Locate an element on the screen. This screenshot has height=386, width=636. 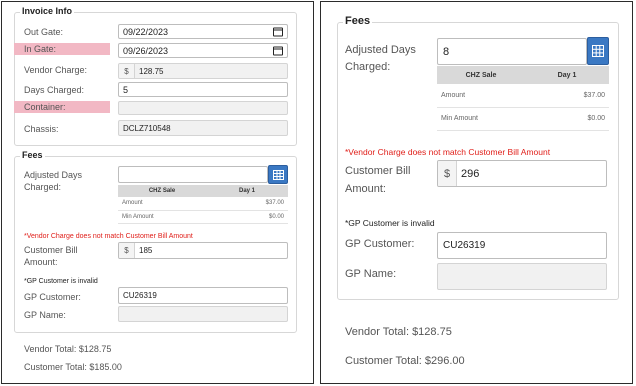
out-gate-date-input: 09/22/2023 is located at coordinates (203, 31).